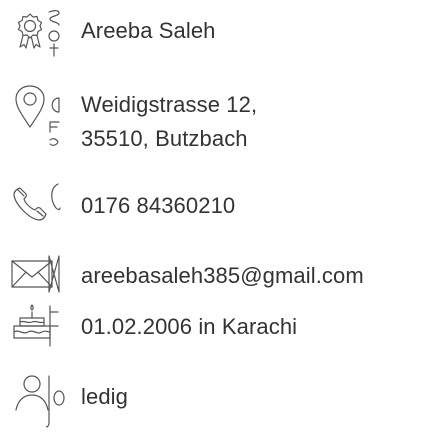 The width and height of the screenshot is (430, 441). Describe the element at coordinates (189, 326) in the screenshot. I see `birth-date-place: 01.02.2006 in Karachi` at that location.